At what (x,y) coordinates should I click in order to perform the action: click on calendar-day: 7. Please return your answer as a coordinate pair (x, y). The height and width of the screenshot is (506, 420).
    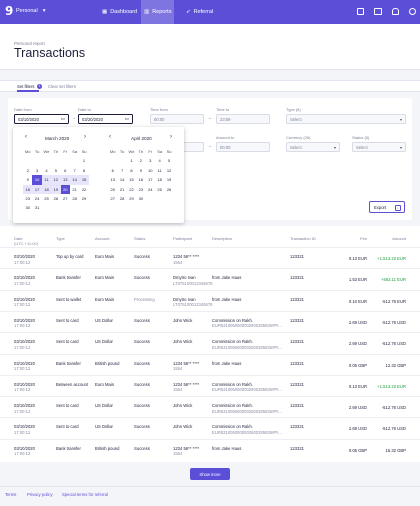
    Looking at the image, I should click on (74, 170).